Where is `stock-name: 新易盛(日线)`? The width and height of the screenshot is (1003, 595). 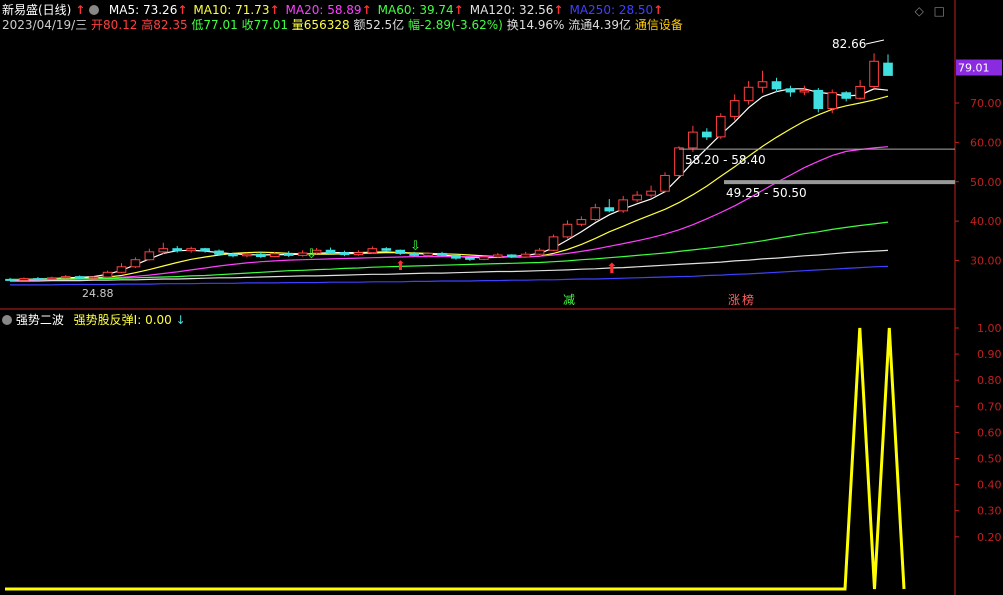
stock-name: 新易盛(日线) is located at coordinates (36, 10).